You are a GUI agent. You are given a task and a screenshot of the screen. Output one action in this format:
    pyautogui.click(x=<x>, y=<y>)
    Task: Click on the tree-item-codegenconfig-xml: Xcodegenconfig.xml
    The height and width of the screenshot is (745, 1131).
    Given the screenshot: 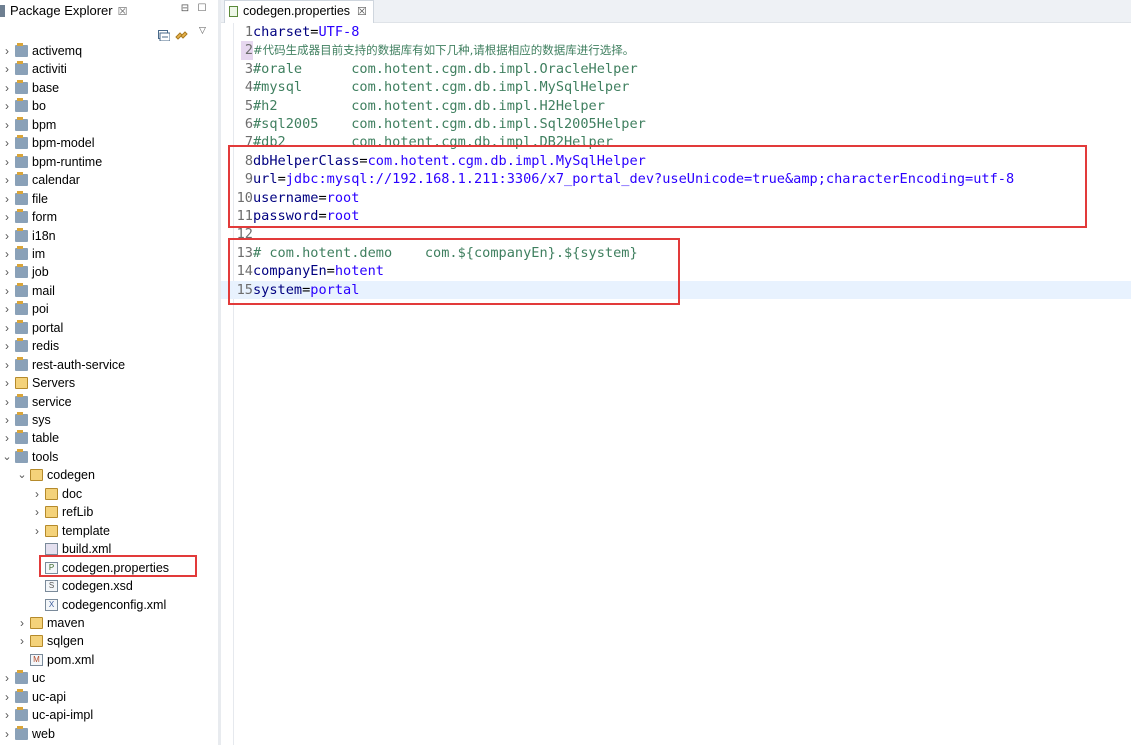 What is the action you would take?
    pyautogui.click(x=109, y=605)
    